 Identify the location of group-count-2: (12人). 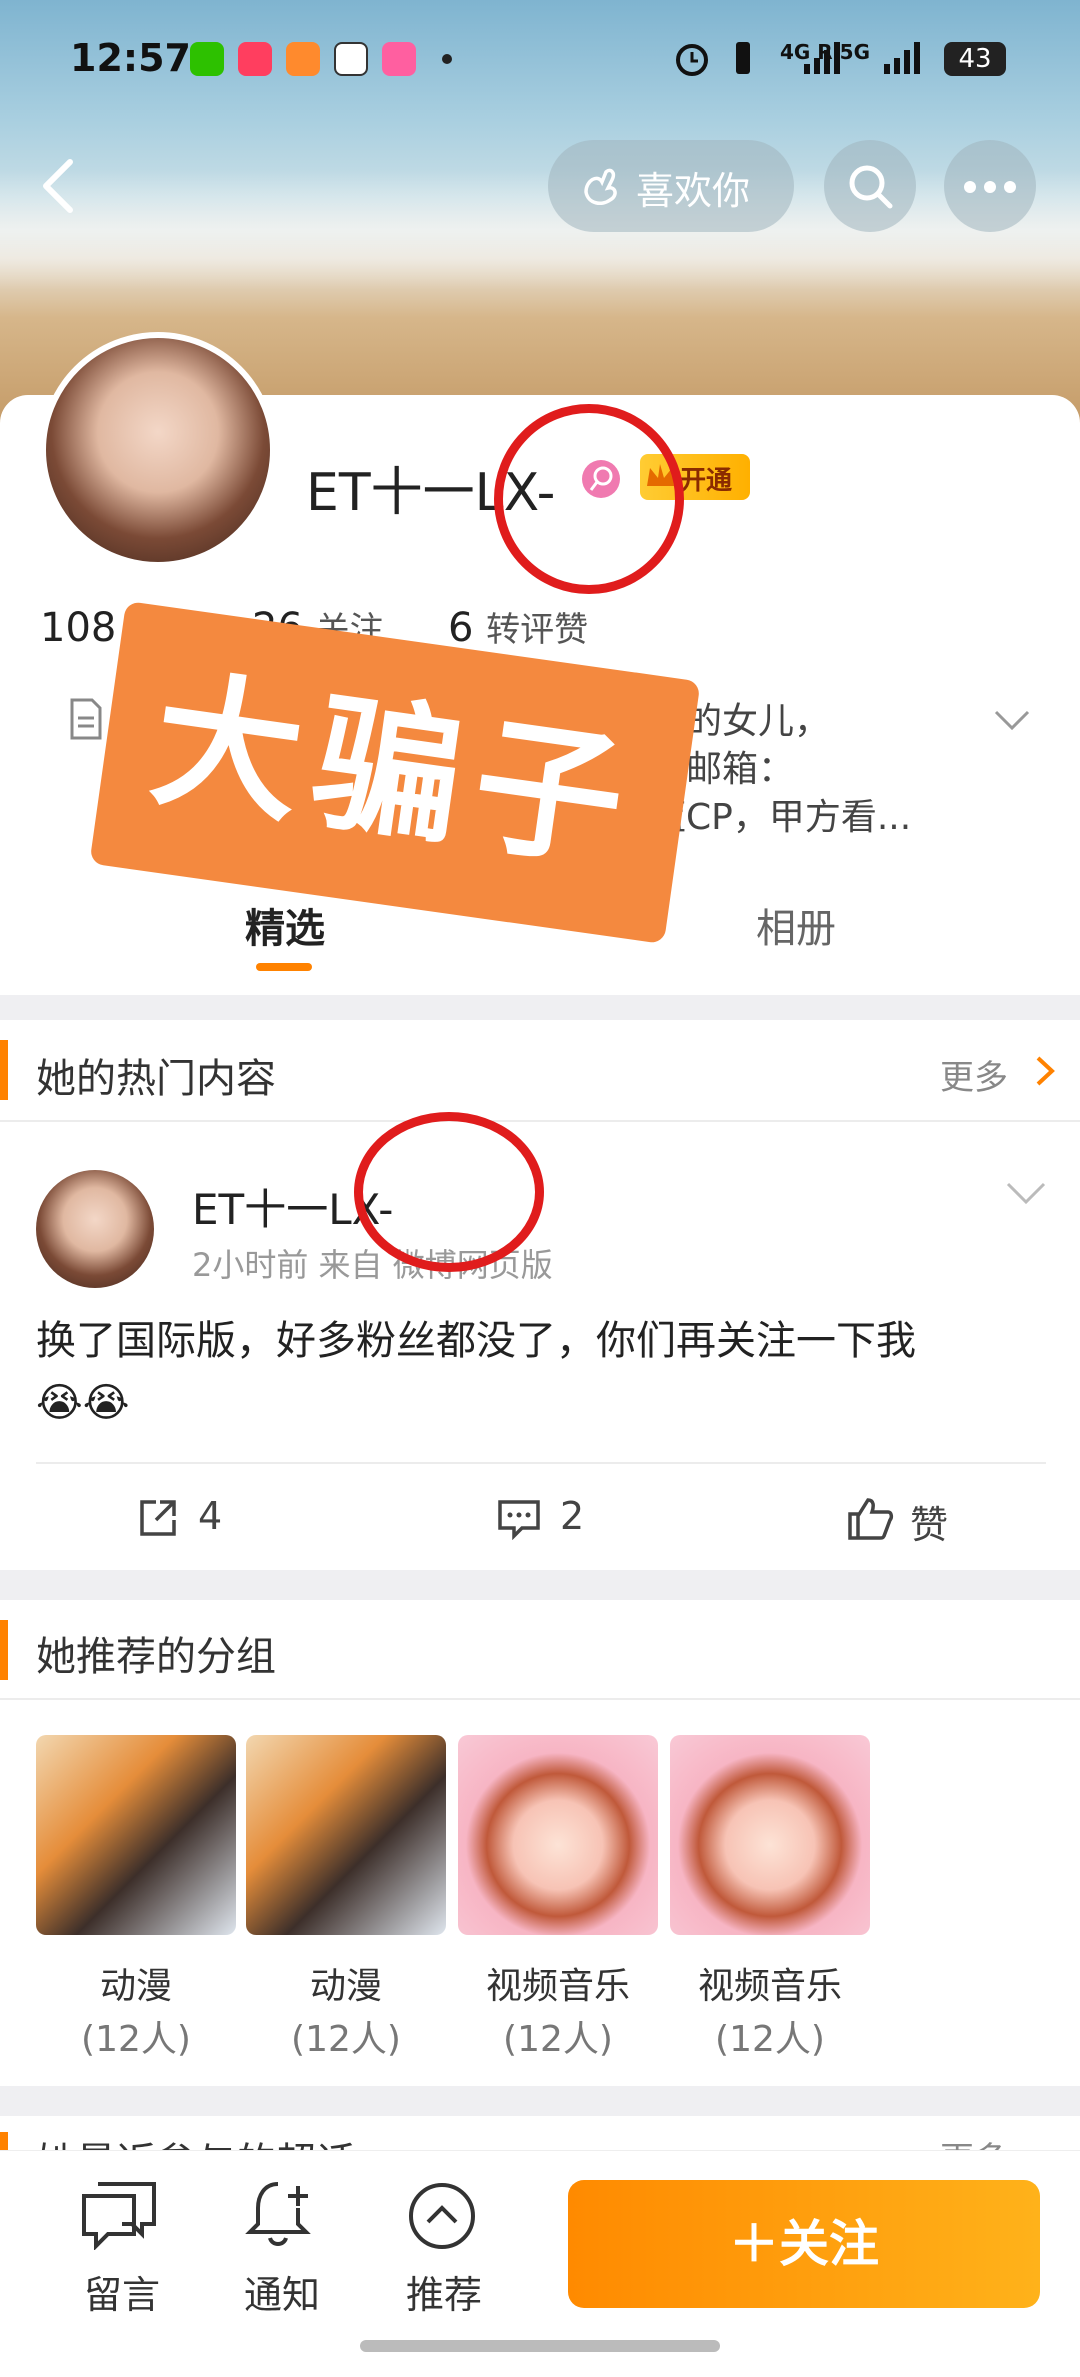
(346, 2039).